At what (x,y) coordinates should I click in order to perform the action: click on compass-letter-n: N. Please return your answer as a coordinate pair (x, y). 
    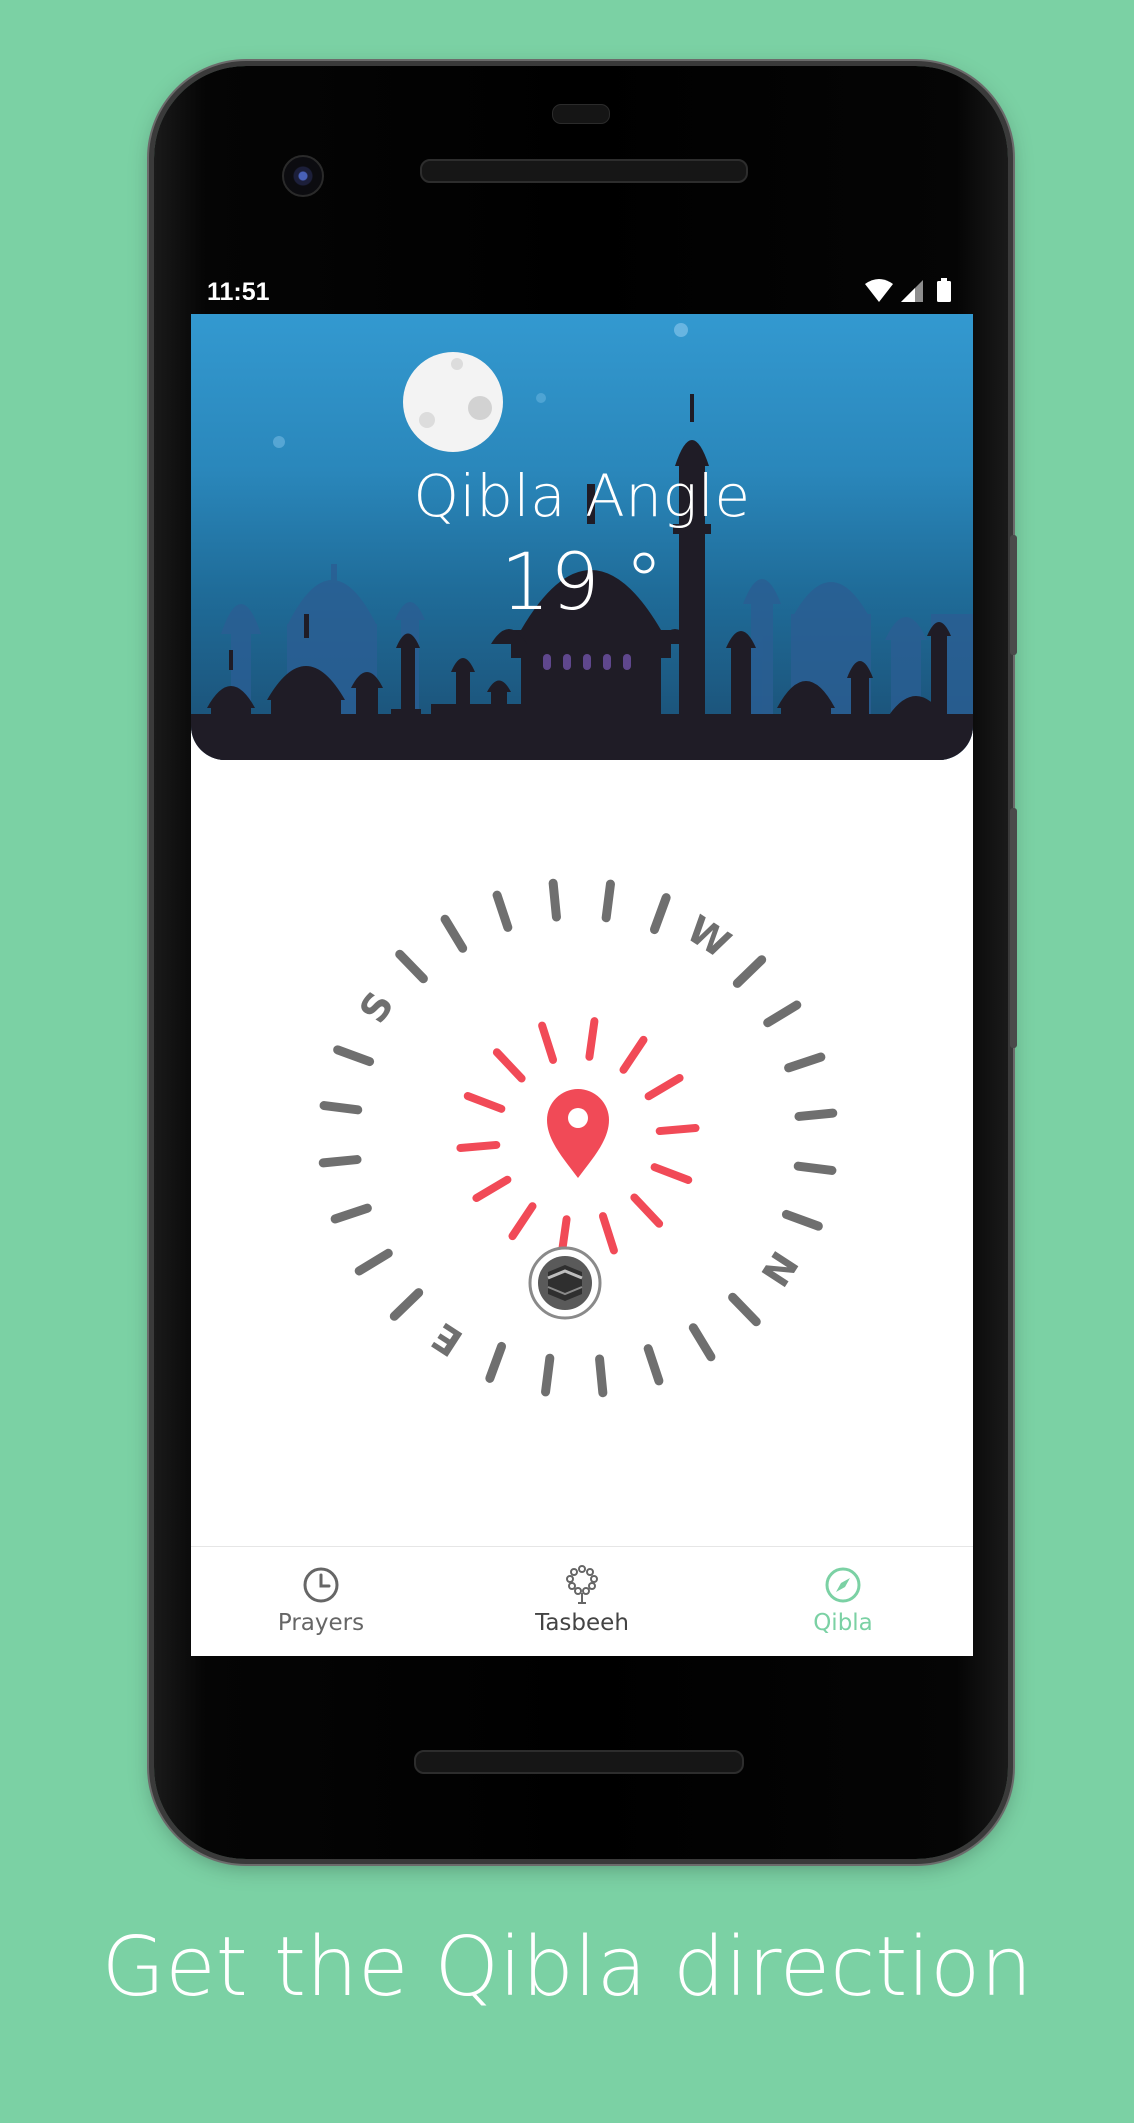
    Looking at the image, I should click on (779, 1268).